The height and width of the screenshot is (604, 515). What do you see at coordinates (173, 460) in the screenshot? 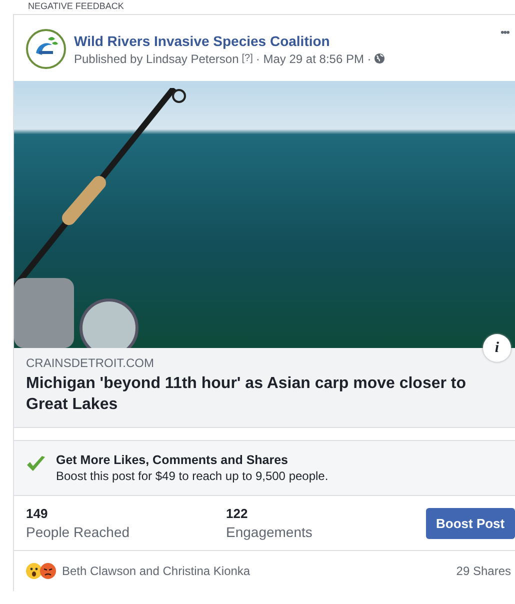
I see `boost-tip-title: Get More Likes, Comments and Shares` at bounding box center [173, 460].